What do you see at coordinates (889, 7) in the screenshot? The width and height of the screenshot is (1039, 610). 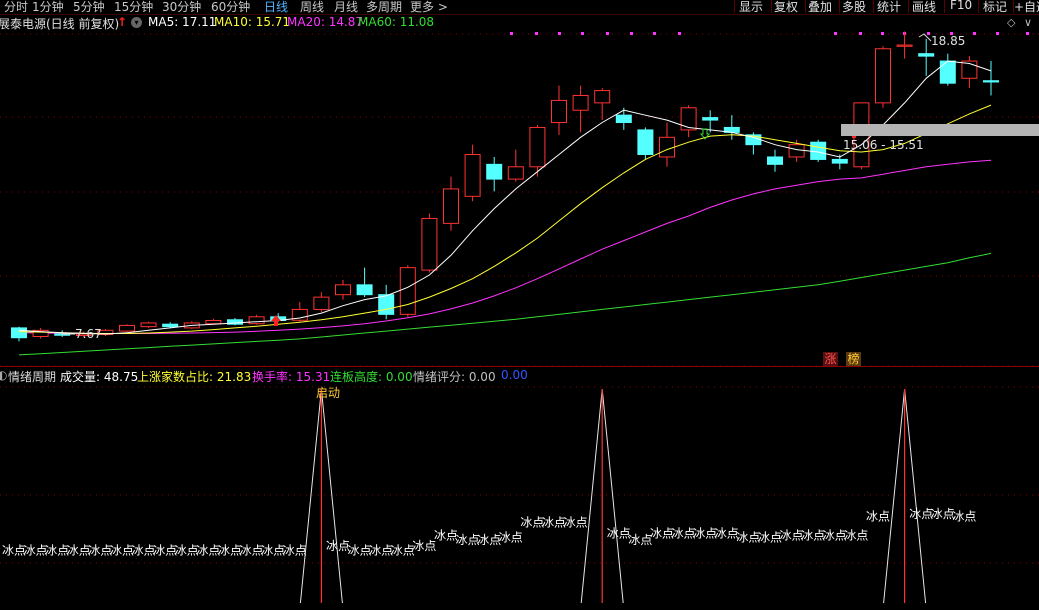 I see `statistics-button: 统计` at bounding box center [889, 7].